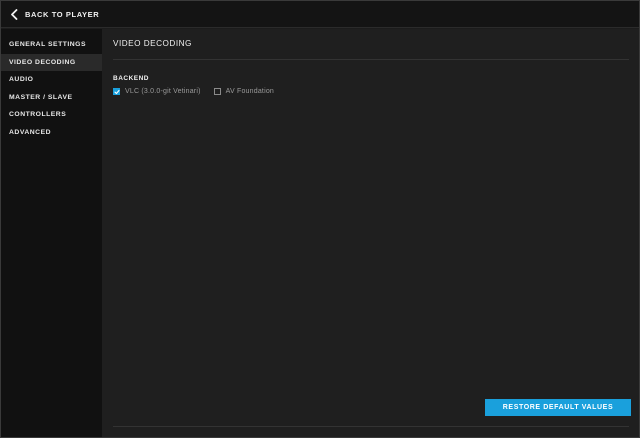 The height and width of the screenshot is (438, 640). I want to click on backend-option-vlc: VLC (3.0.0-git Vetinari), so click(157, 91).